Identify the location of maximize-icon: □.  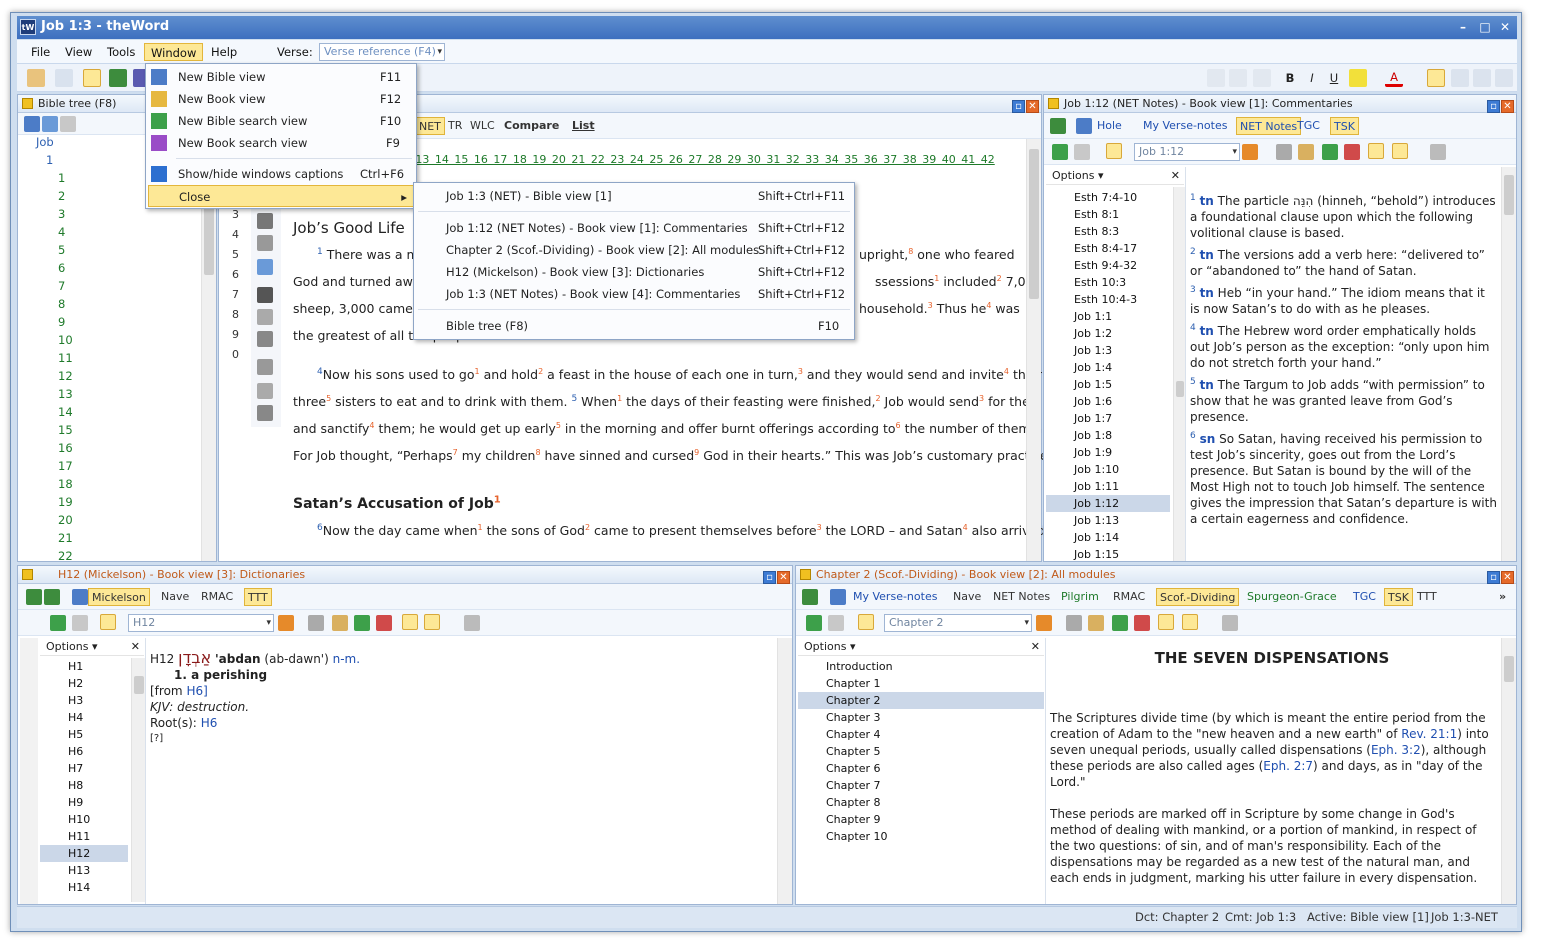
(1485, 27).